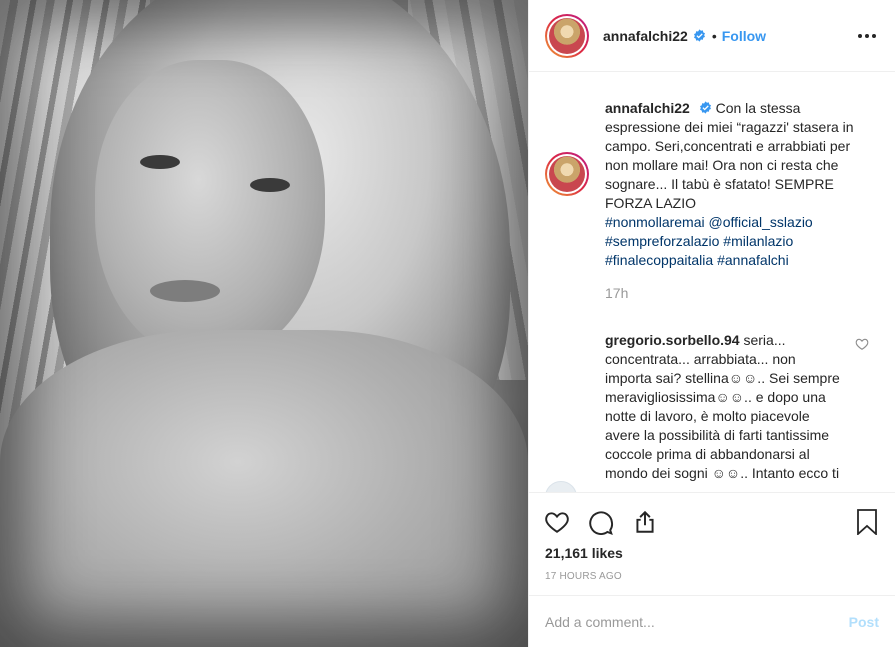 The height and width of the screenshot is (647, 895). What do you see at coordinates (697, 621) in the screenshot?
I see `comment-input` at bounding box center [697, 621].